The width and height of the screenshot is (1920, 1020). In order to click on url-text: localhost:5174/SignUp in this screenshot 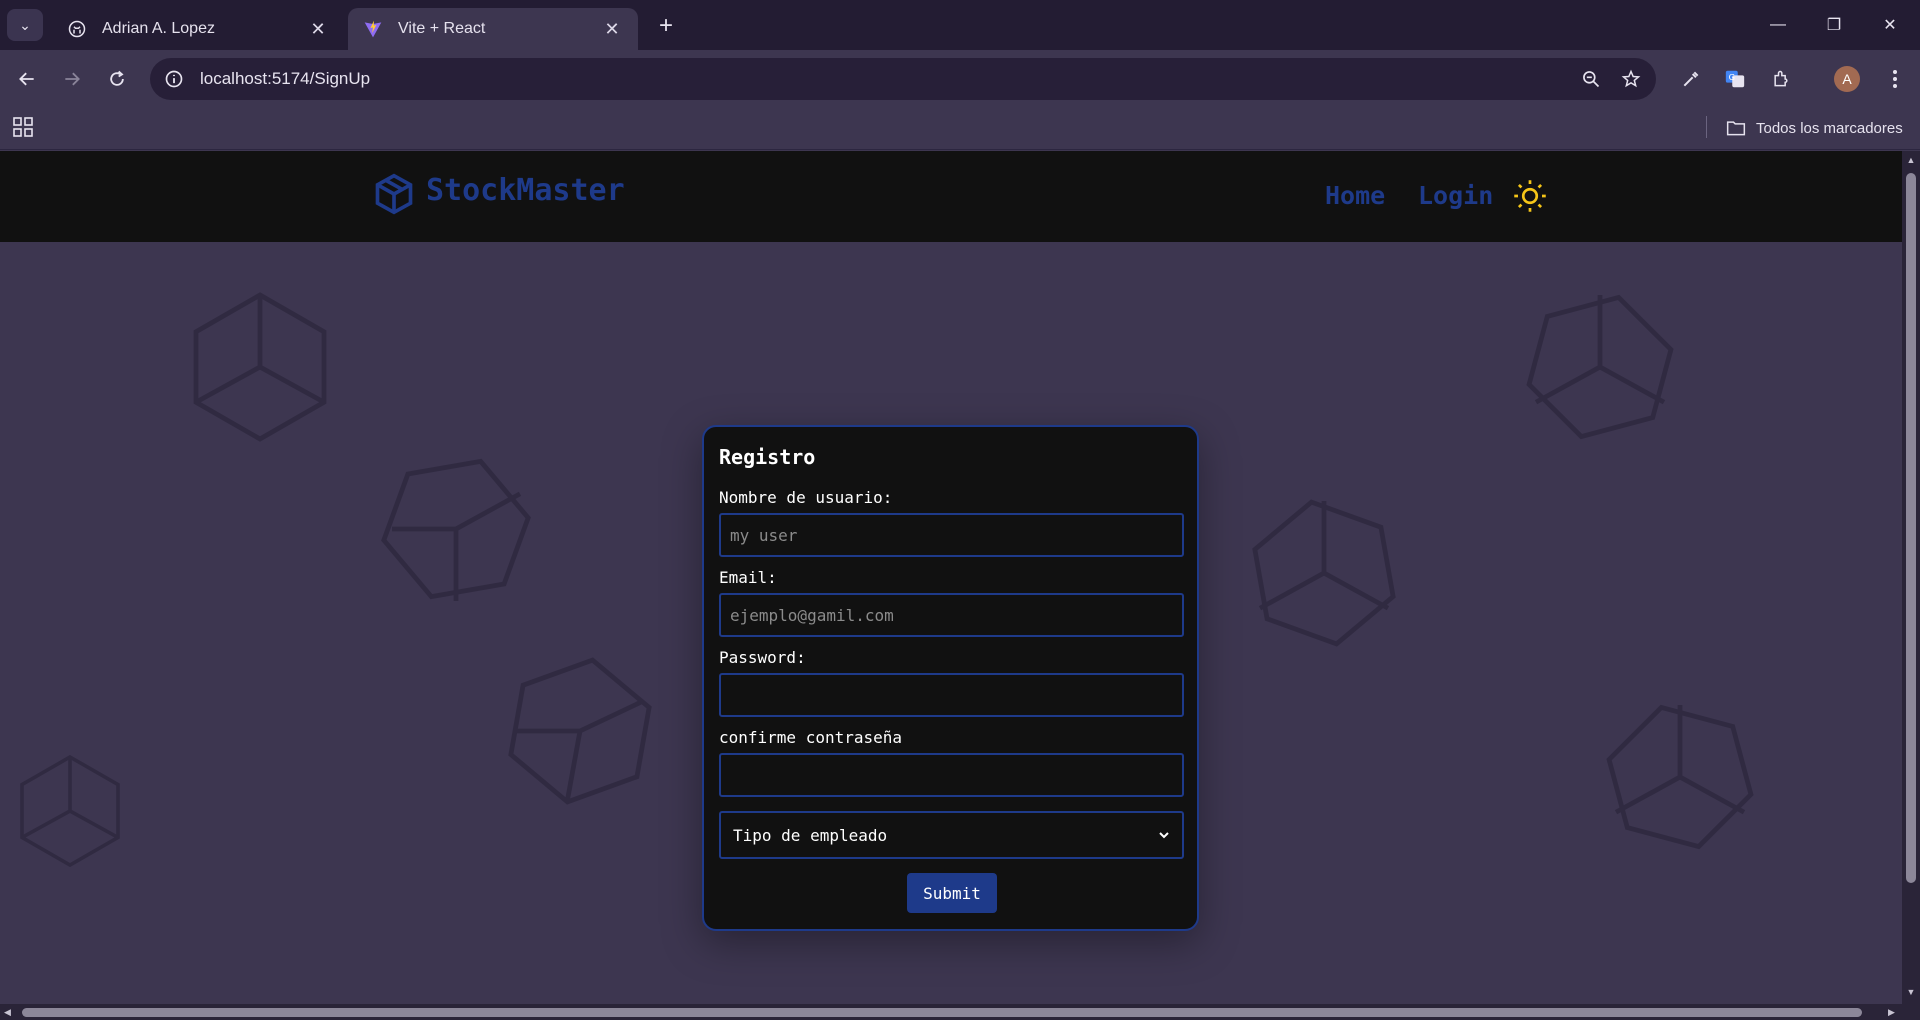, I will do `click(888, 79)`.